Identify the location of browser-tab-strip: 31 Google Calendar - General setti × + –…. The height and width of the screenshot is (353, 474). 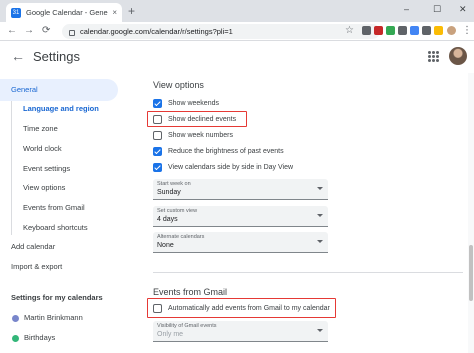
(237, 11).